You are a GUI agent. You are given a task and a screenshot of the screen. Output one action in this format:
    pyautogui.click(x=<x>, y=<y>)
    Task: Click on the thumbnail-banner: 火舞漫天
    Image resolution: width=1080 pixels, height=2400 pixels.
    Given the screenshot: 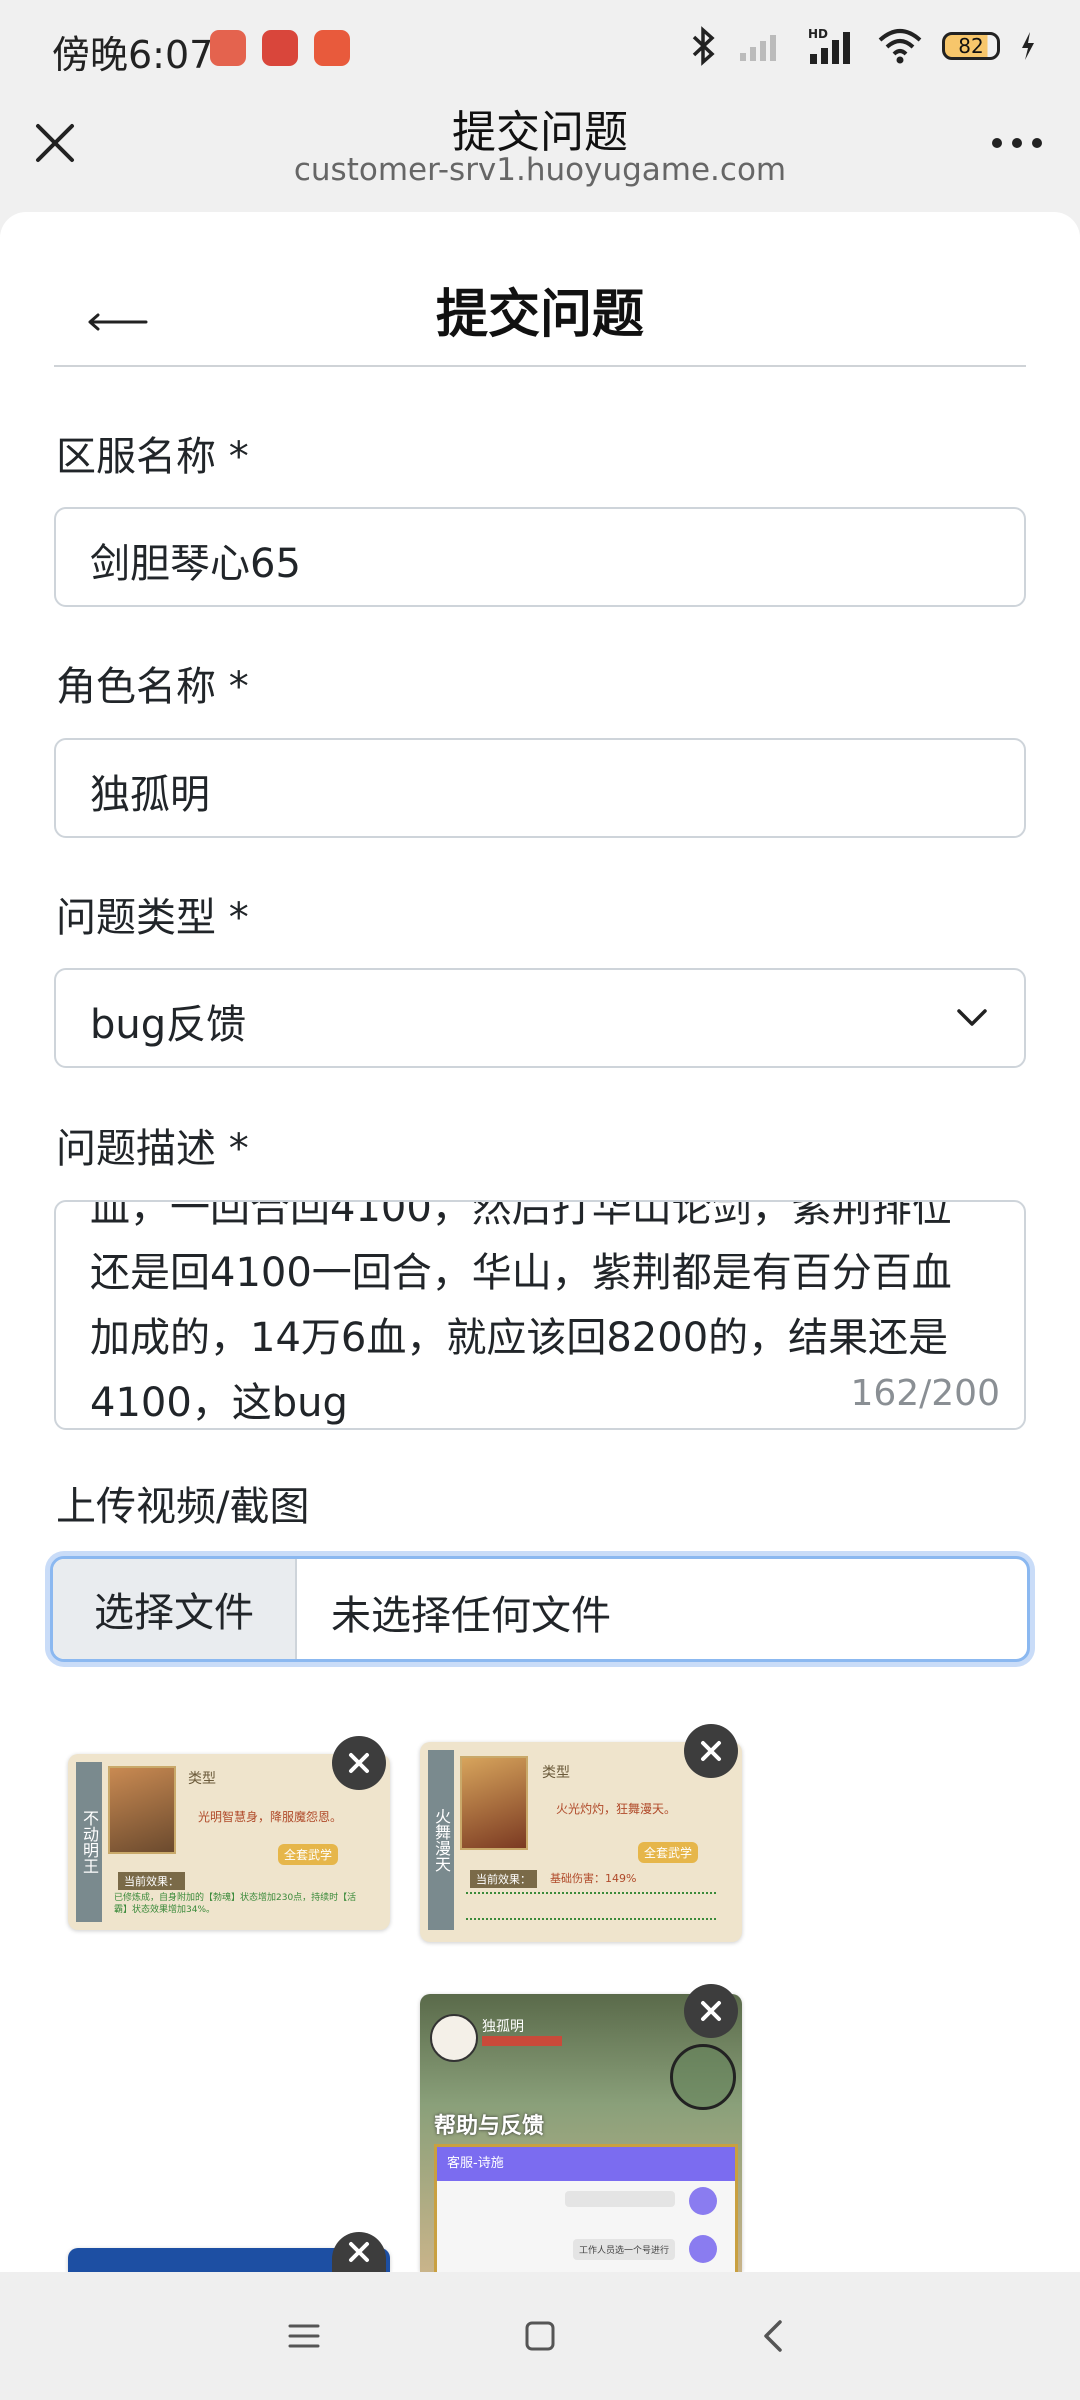 What is the action you would take?
    pyautogui.click(x=441, y=1840)
    